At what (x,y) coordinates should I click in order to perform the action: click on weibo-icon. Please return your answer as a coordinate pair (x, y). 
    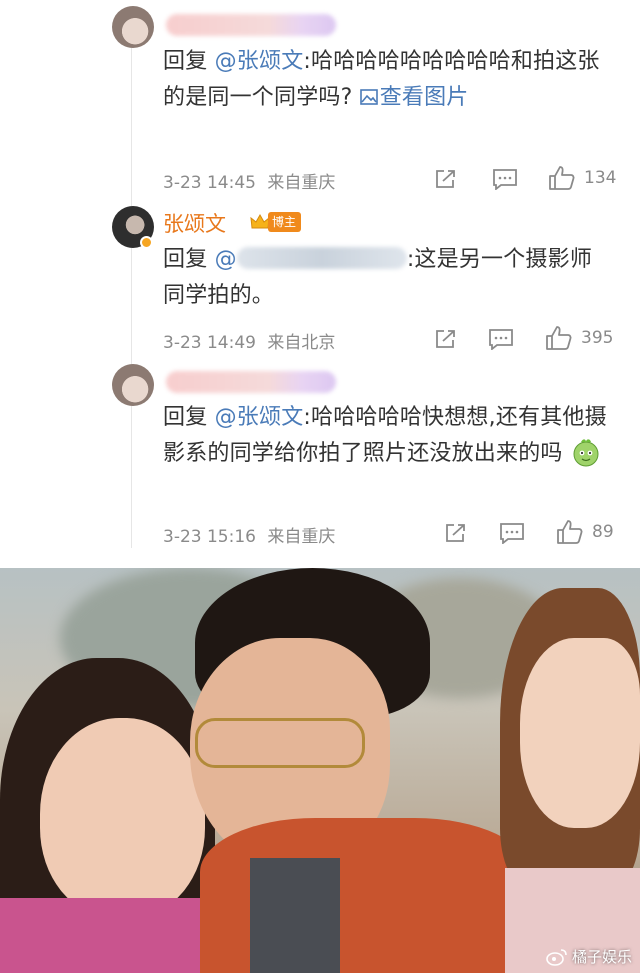
    Looking at the image, I should click on (556, 957).